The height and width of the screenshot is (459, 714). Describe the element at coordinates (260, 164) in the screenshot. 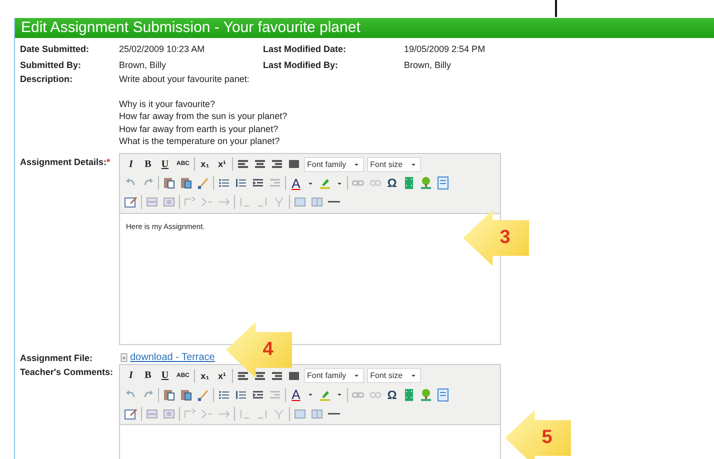

I see `align-center-icon` at that location.